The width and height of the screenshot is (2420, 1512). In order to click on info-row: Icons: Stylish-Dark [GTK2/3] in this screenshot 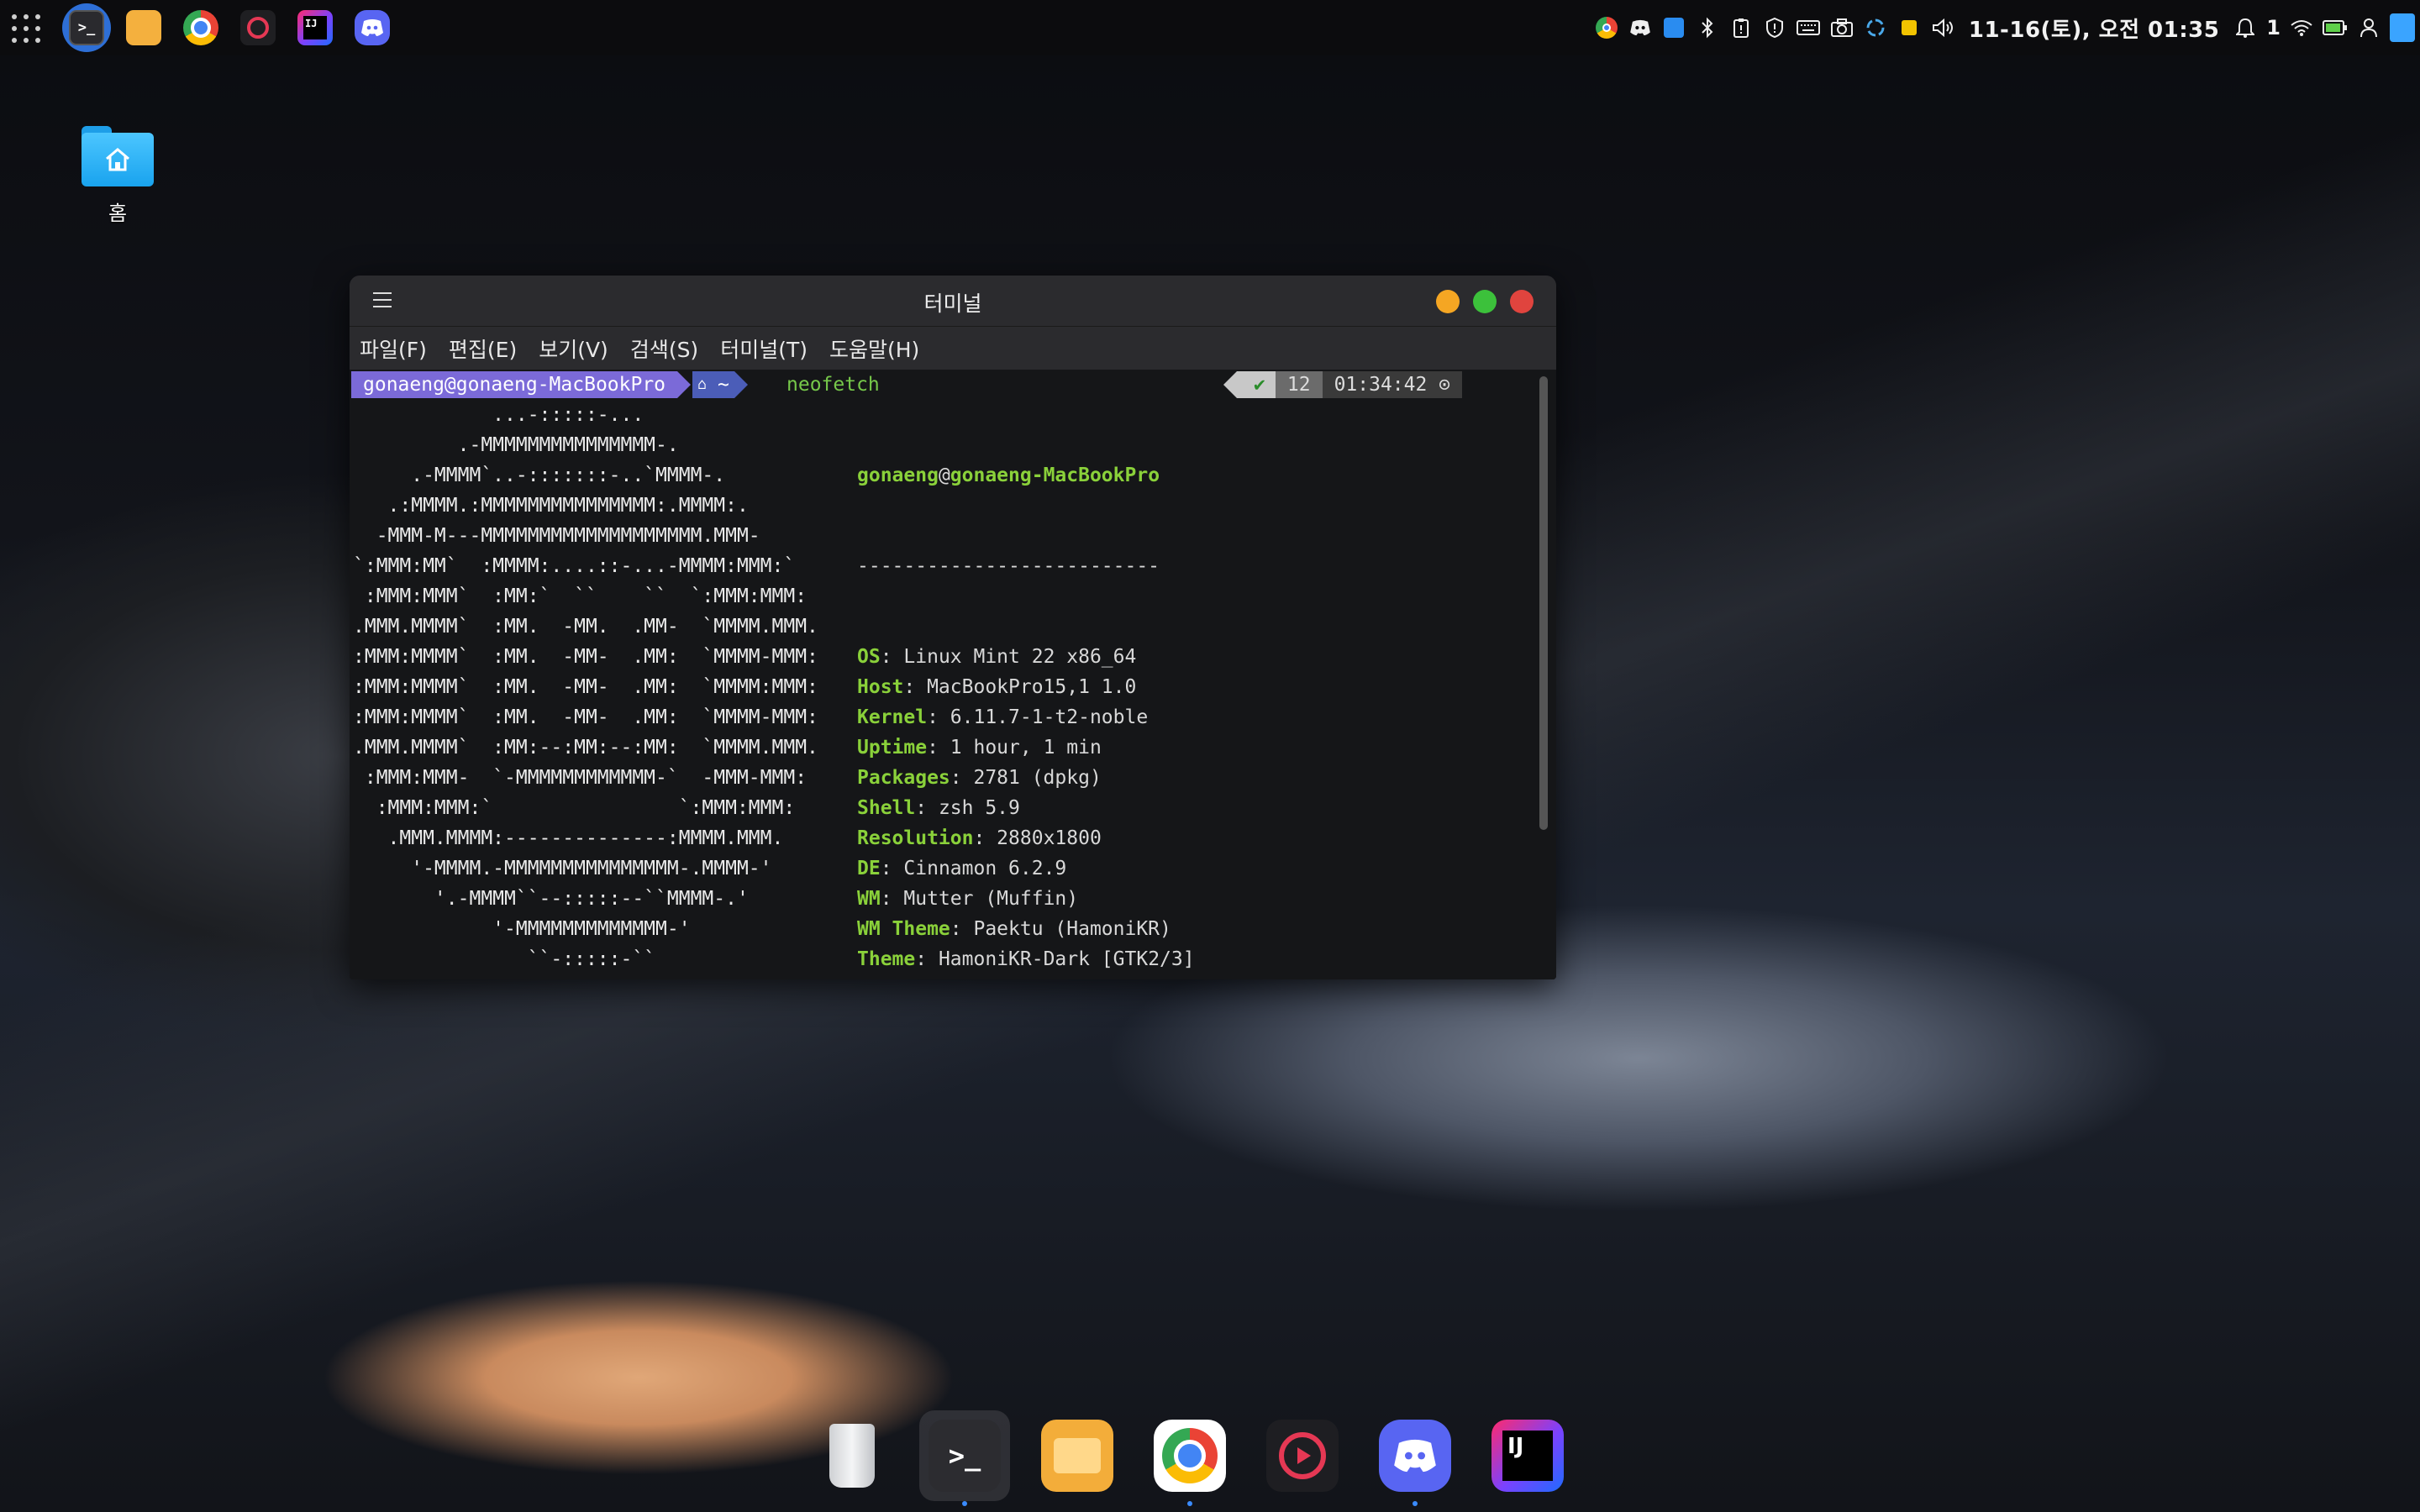, I will do `click(1182, 976)`.